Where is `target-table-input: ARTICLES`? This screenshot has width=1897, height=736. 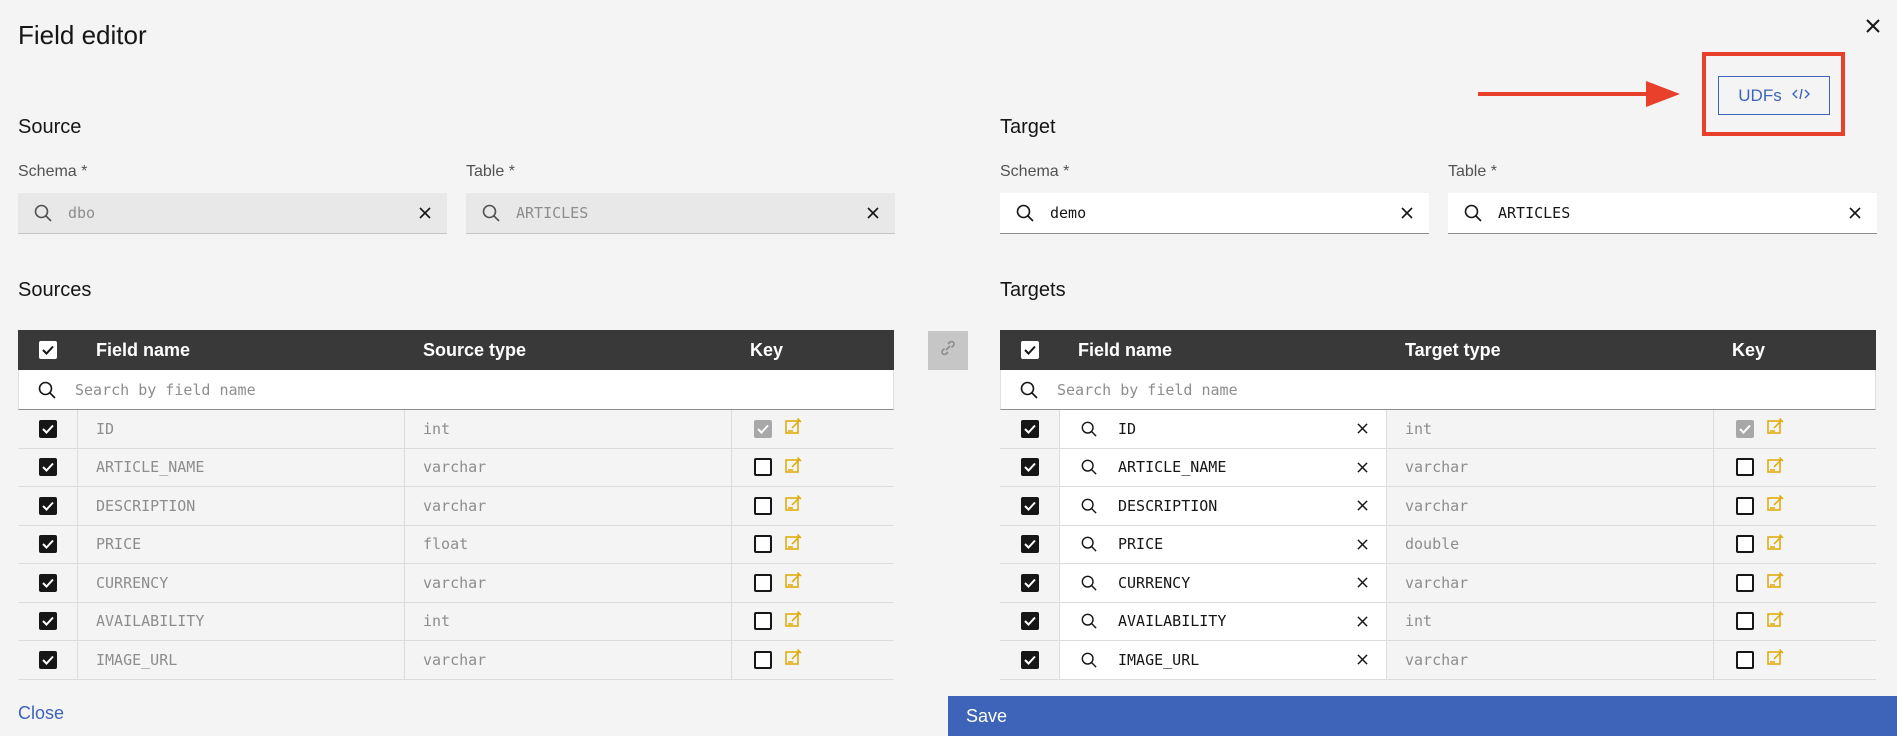 target-table-input: ARTICLES is located at coordinates (1662, 213).